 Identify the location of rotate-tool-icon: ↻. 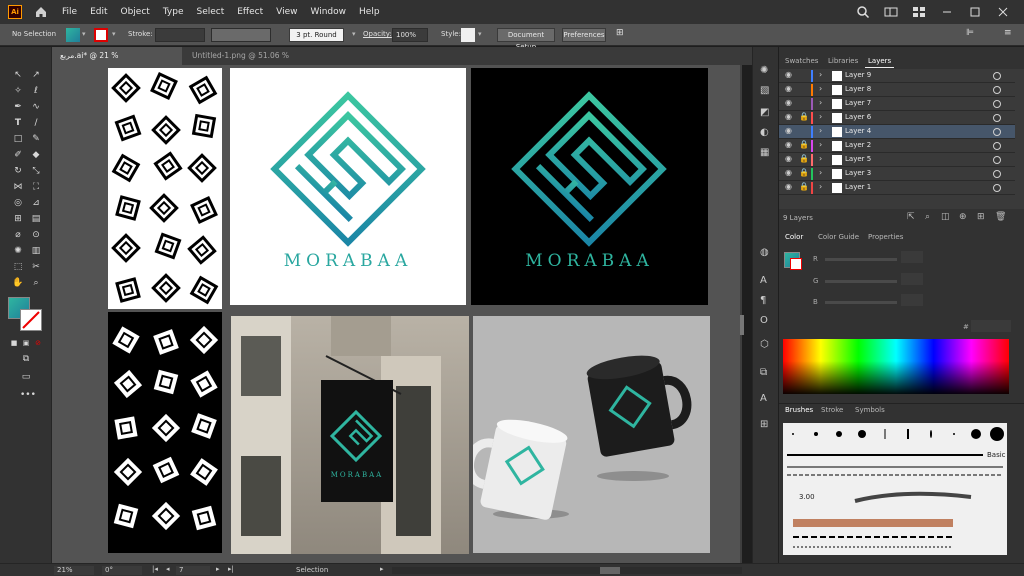
(18, 171).